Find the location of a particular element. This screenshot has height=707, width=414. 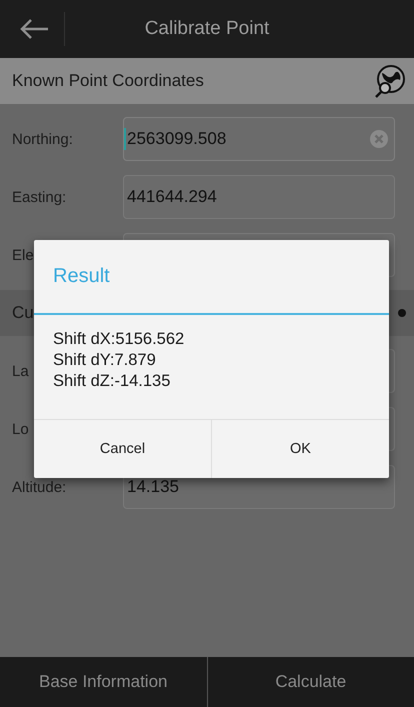

globe-search-icon is located at coordinates (390, 81).